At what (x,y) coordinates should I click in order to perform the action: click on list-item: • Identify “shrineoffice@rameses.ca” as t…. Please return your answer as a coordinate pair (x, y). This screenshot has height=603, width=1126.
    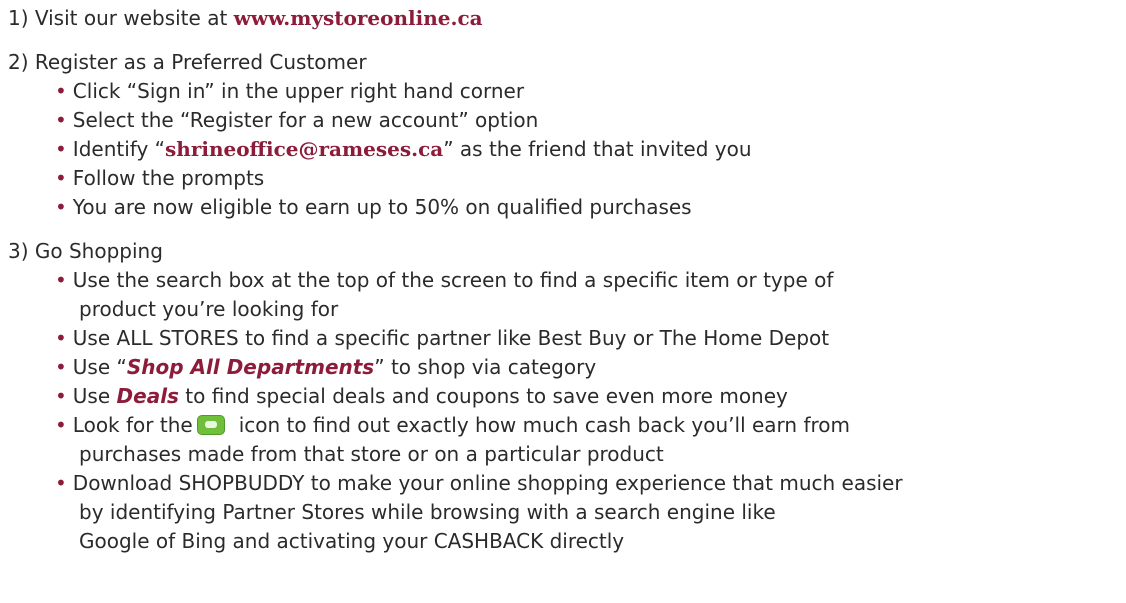
    Looking at the image, I should click on (403, 149).